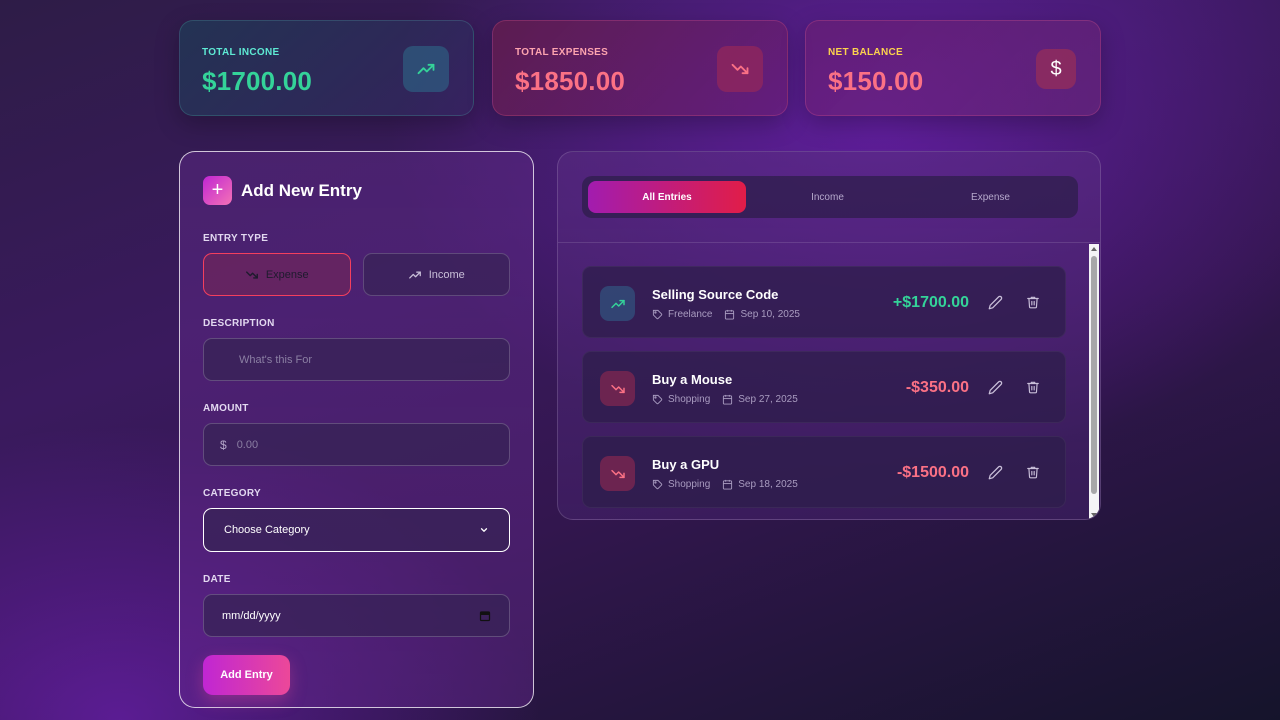  Describe the element at coordinates (692, 379) in the screenshot. I see `entry-title: Buy a Mouse` at that location.